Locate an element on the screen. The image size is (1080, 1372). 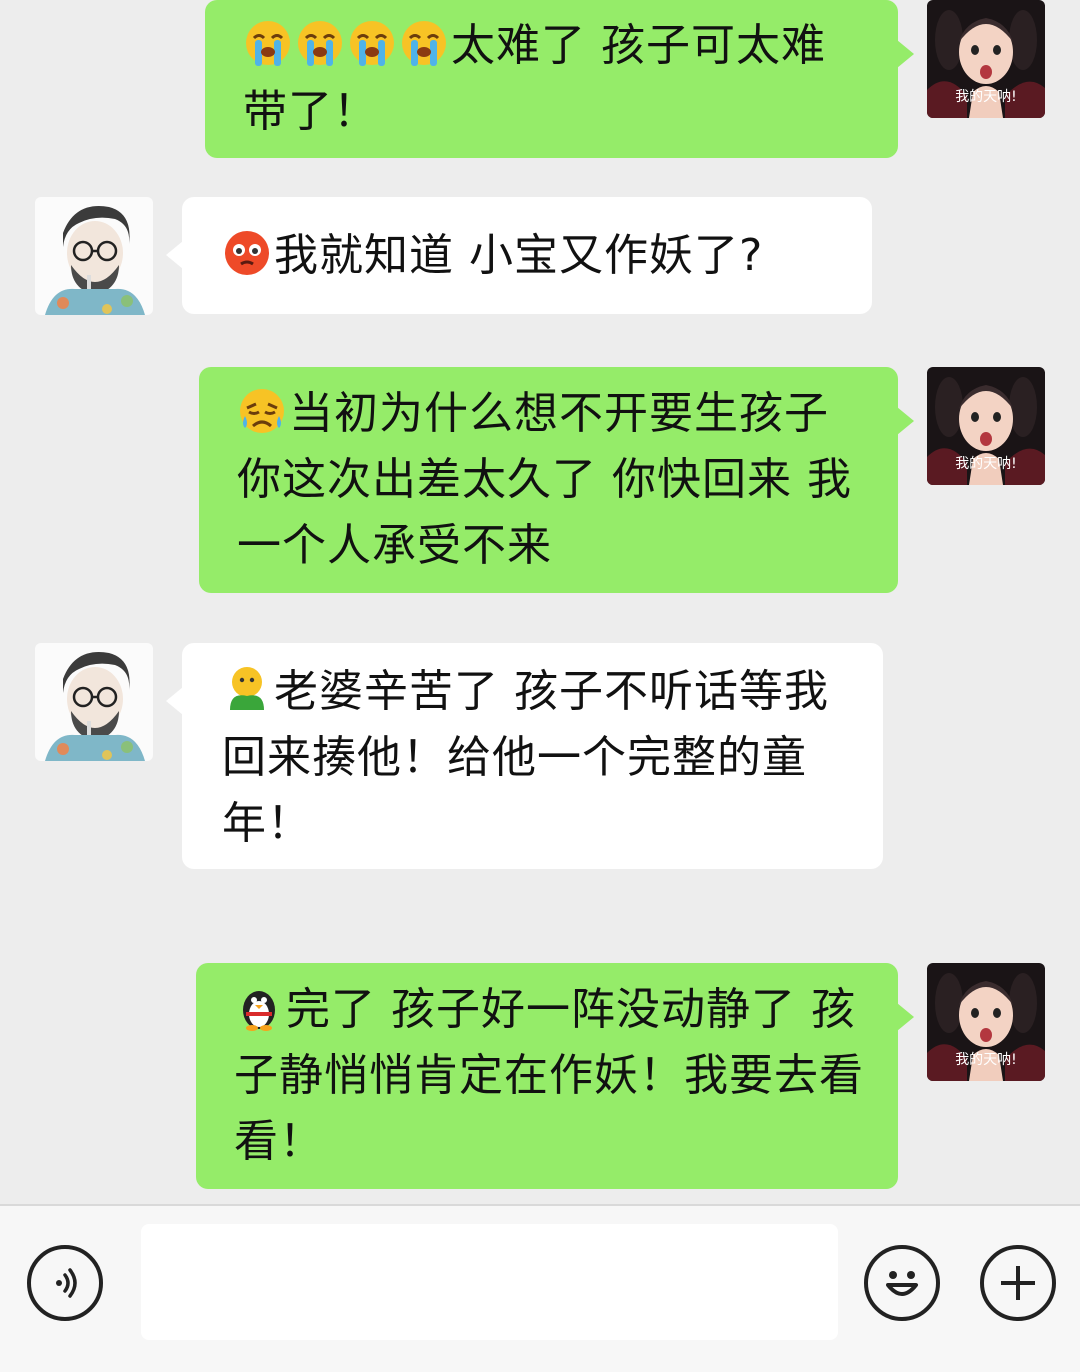
smiley-face-icon is located at coordinates (902, 1283).